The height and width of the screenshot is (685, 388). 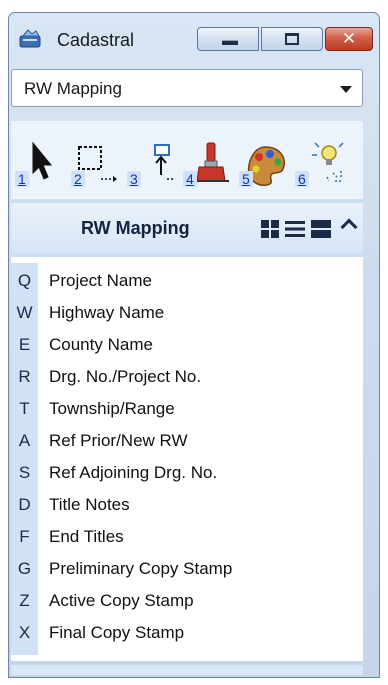 I want to click on list-item: Q Project Name, so click(x=187, y=281).